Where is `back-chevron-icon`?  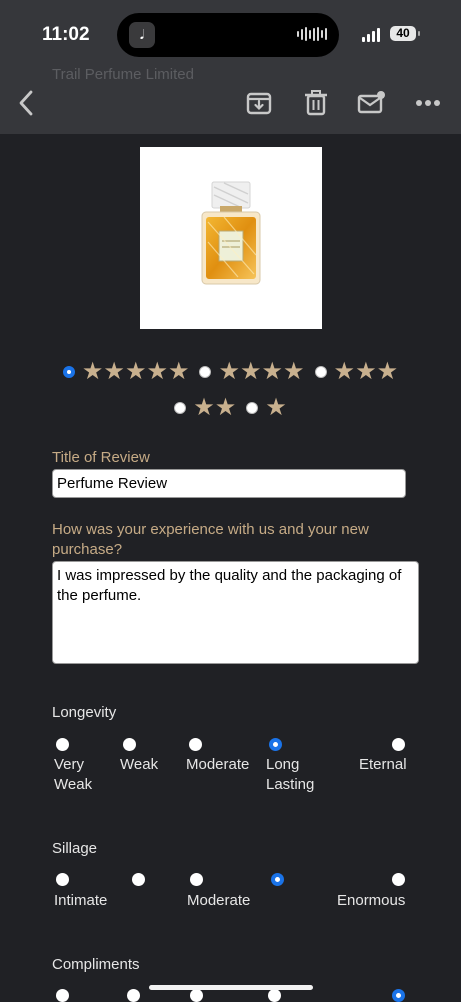 back-chevron-icon is located at coordinates (26, 103).